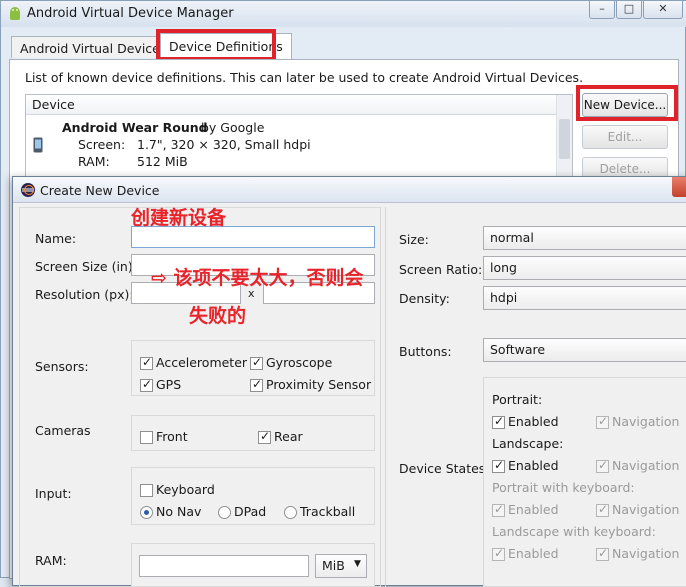 The height and width of the screenshot is (587, 686). I want to click on keyboard-option: Keyboard, so click(177, 489).